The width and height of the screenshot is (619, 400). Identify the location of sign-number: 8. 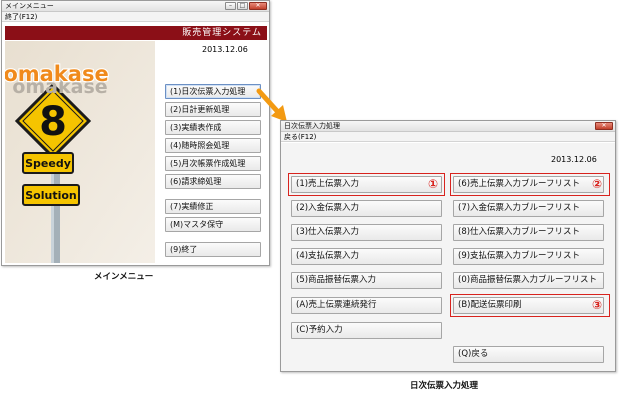
(53, 122).